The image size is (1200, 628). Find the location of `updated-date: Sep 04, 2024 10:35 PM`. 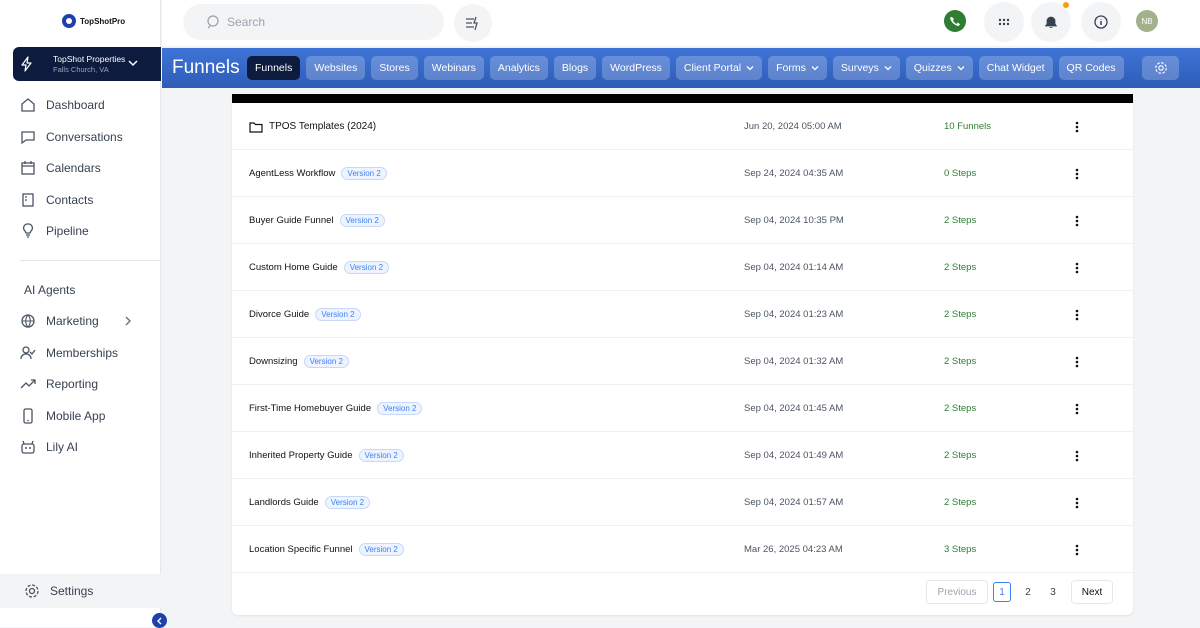

updated-date: Sep 04, 2024 10:35 PM is located at coordinates (794, 220).